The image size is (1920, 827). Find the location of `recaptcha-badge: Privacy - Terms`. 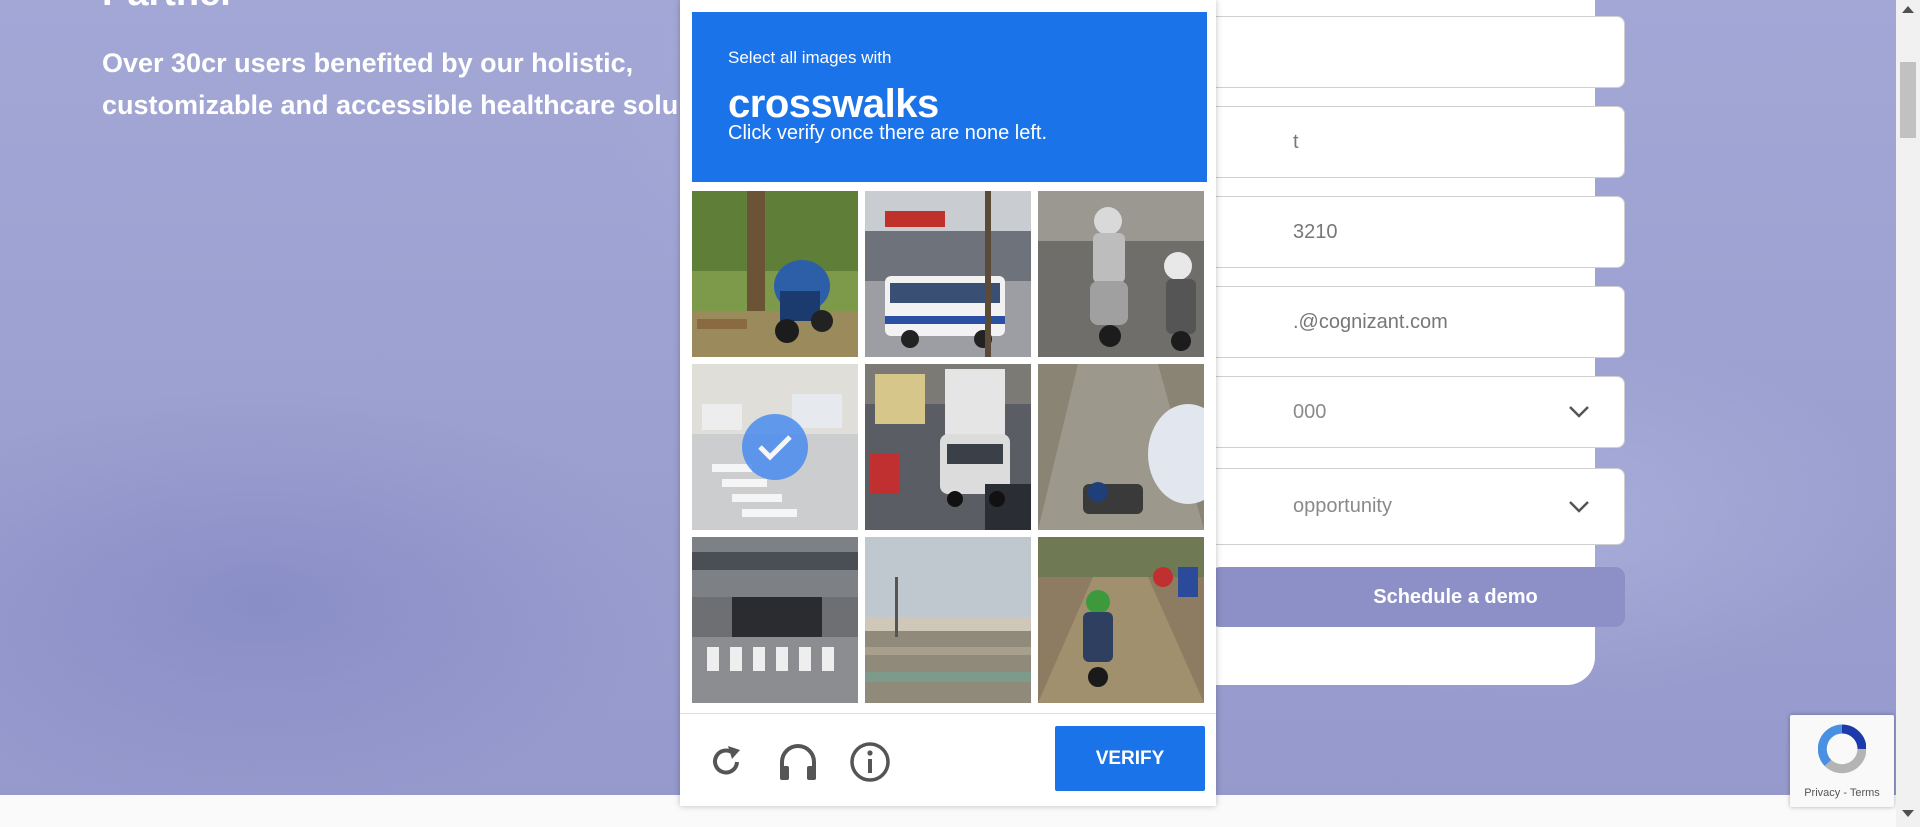

recaptcha-badge: Privacy - Terms is located at coordinates (1842, 761).